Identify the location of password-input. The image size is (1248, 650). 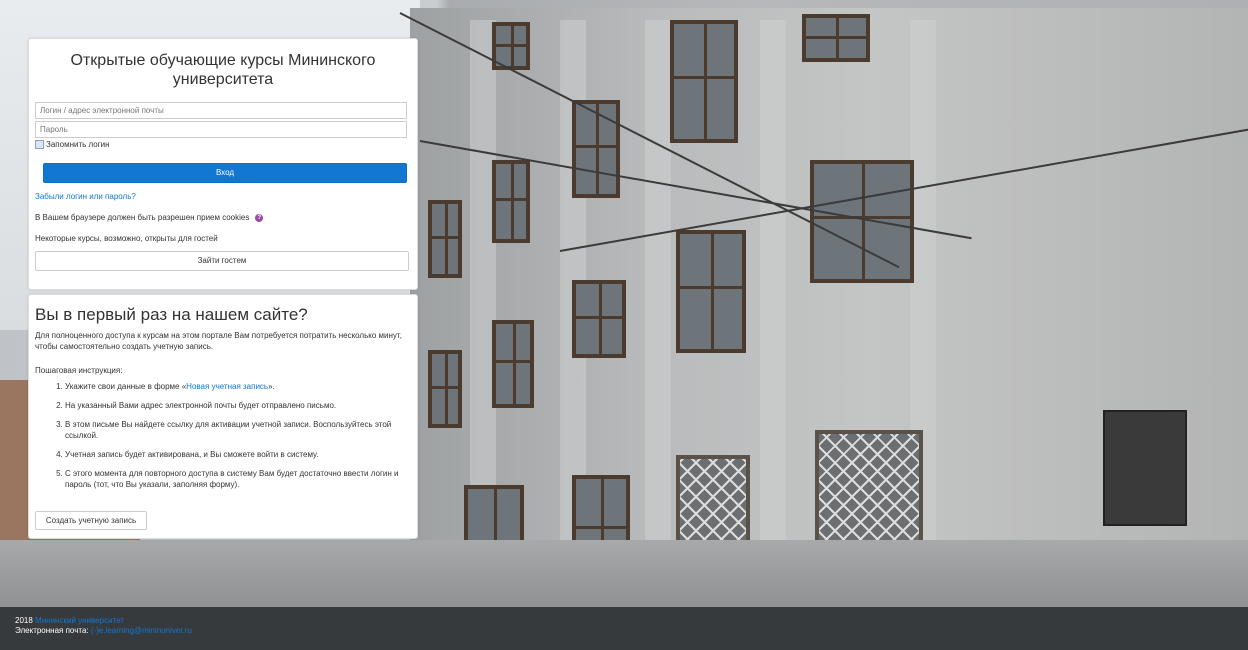
(221, 129).